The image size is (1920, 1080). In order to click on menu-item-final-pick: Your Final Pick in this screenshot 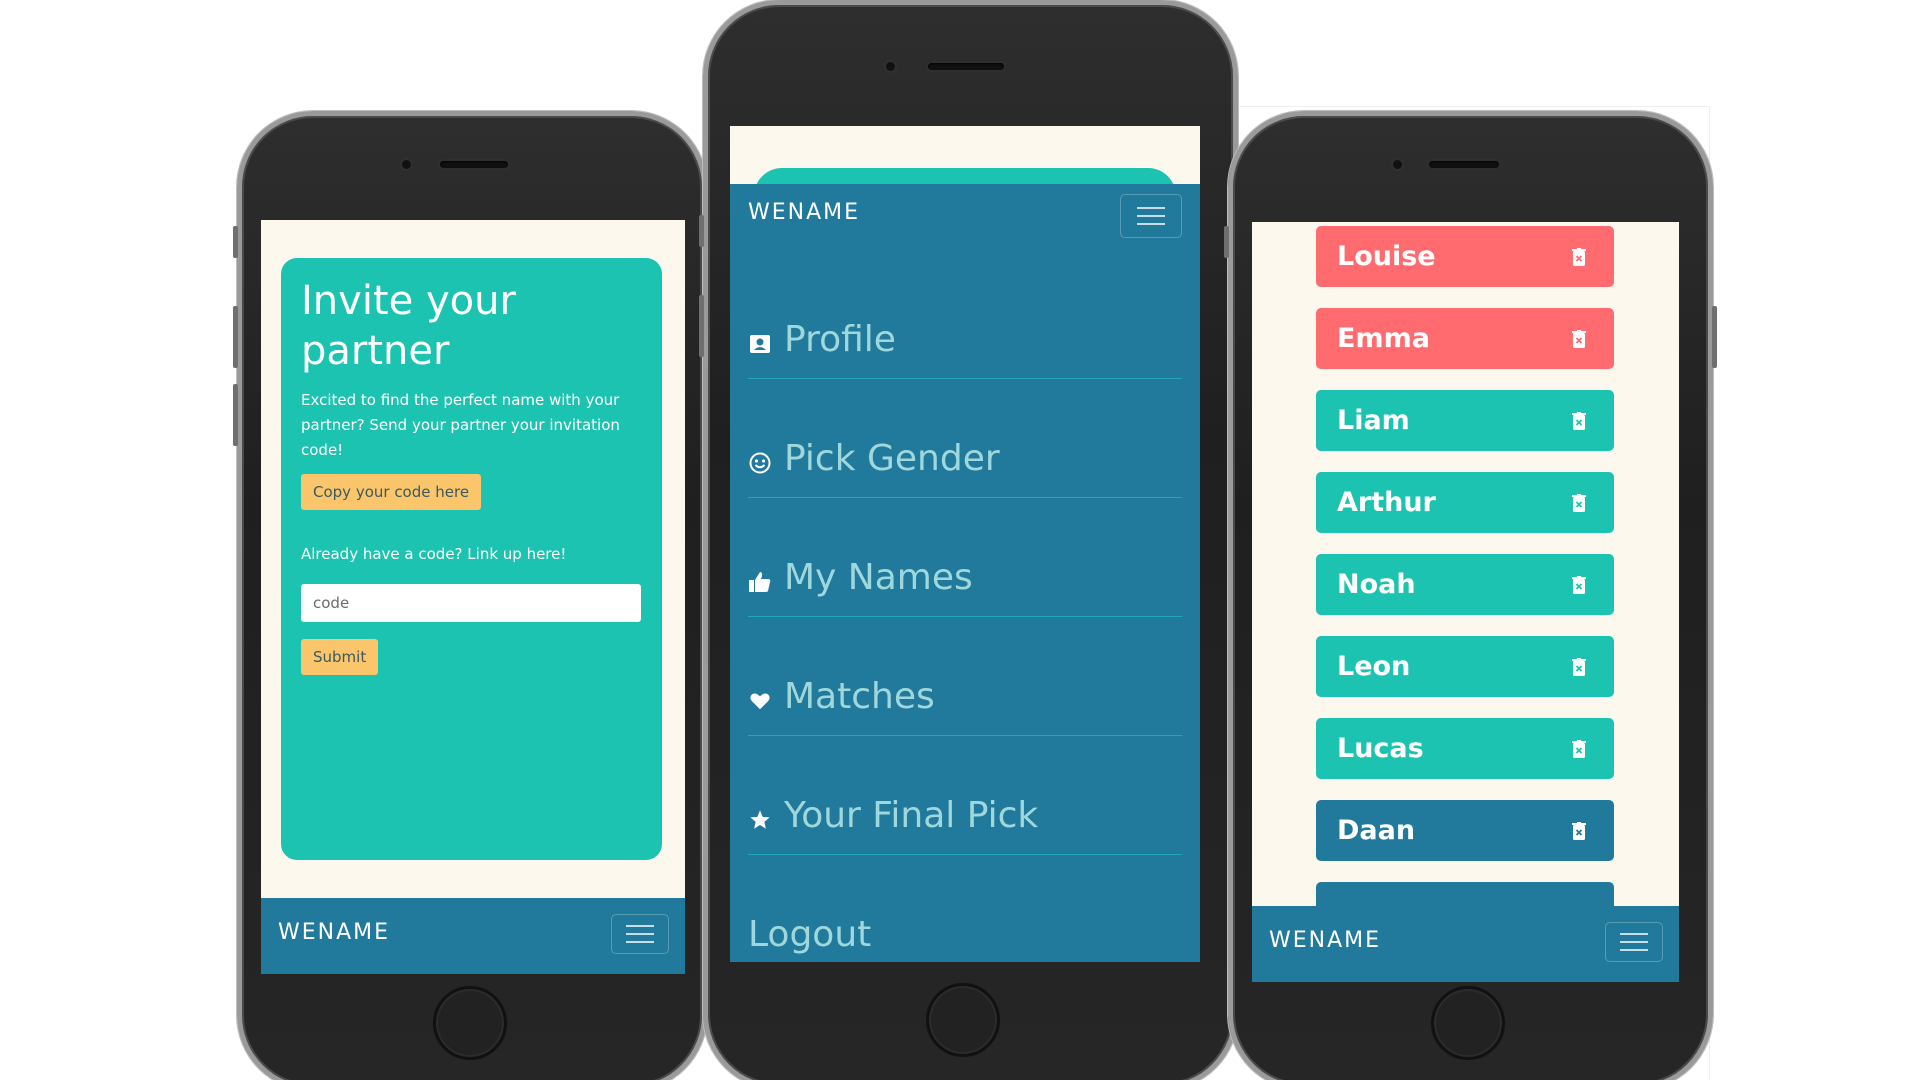, I will do `click(965, 795)`.